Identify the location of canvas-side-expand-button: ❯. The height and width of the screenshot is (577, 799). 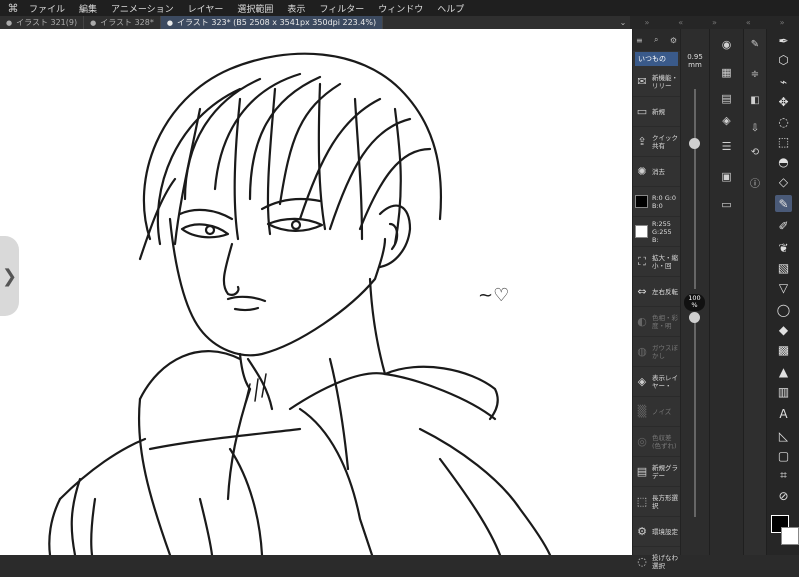
(9, 276).